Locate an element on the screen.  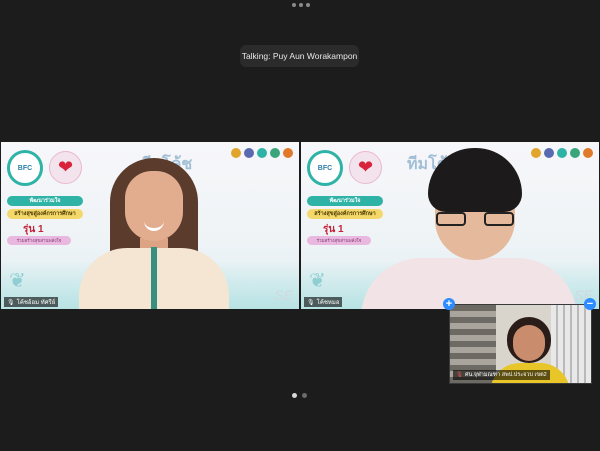
participant-name-tag: 🎙 โค้ชอ้อม ทัศรีย์ is located at coordinates (31, 302).